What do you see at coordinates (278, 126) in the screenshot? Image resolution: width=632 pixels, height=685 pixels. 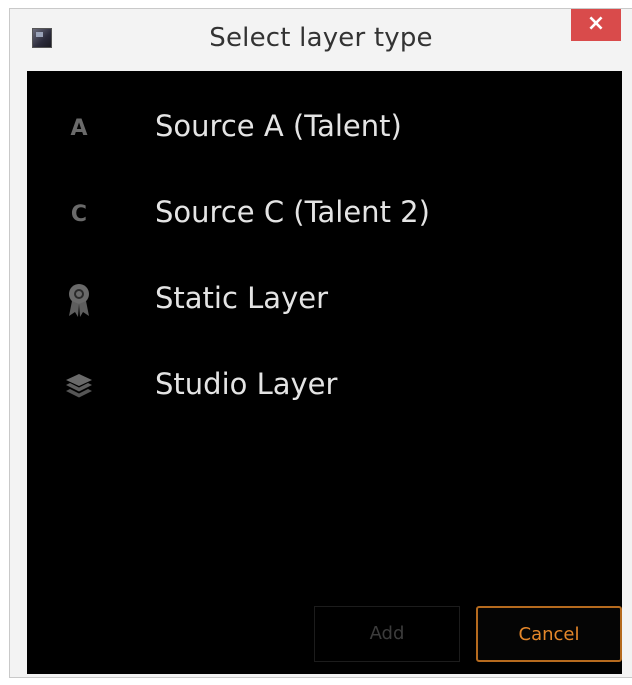 I see `layer-item-label: Source A (Talent)` at bounding box center [278, 126].